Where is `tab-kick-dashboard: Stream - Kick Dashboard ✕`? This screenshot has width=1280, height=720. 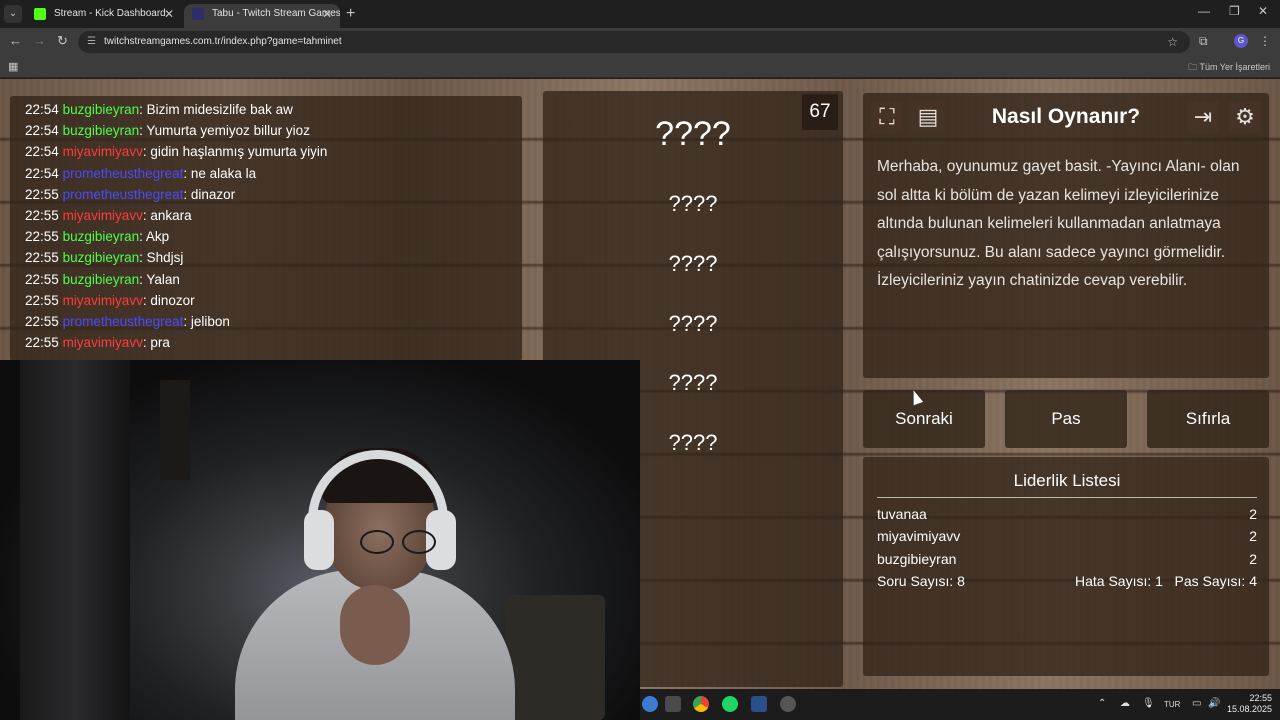
tab-kick-dashboard: Stream - Kick Dashboard ✕ is located at coordinates (104, 16).